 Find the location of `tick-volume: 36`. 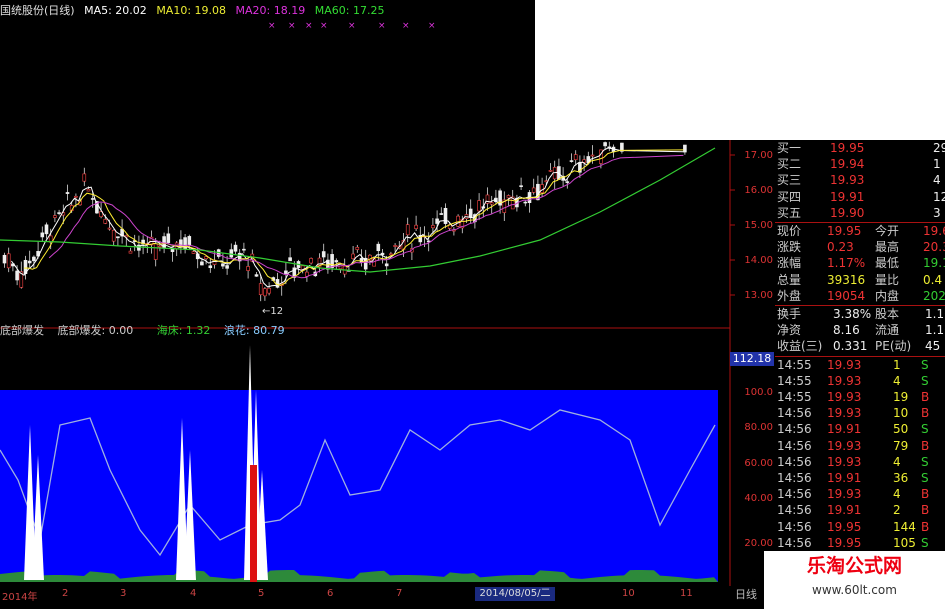

tick-volume: 36 is located at coordinates (901, 478).